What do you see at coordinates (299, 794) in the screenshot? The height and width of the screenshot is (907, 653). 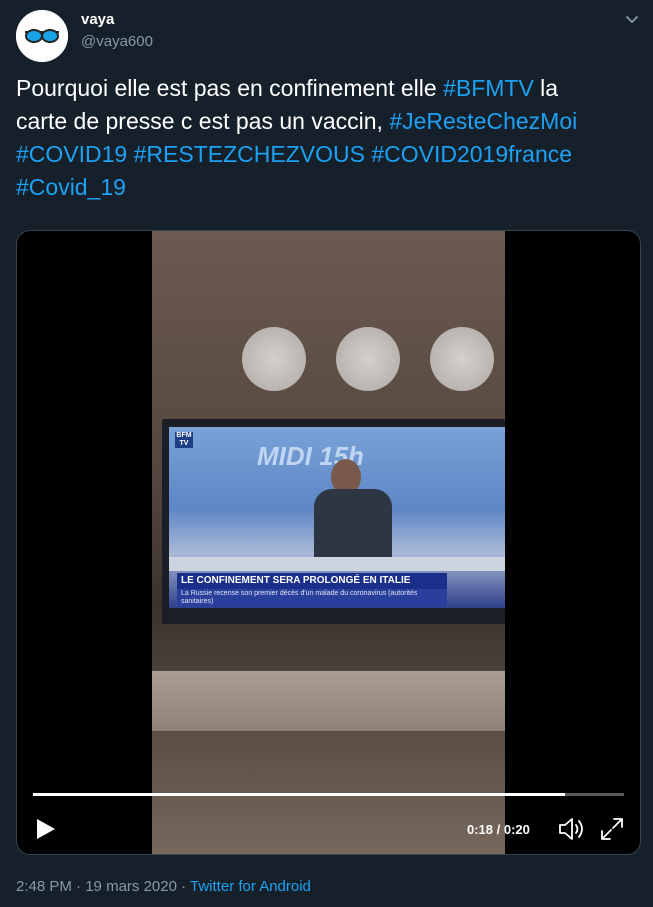 I see `video-progress-fill` at bounding box center [299, 794].